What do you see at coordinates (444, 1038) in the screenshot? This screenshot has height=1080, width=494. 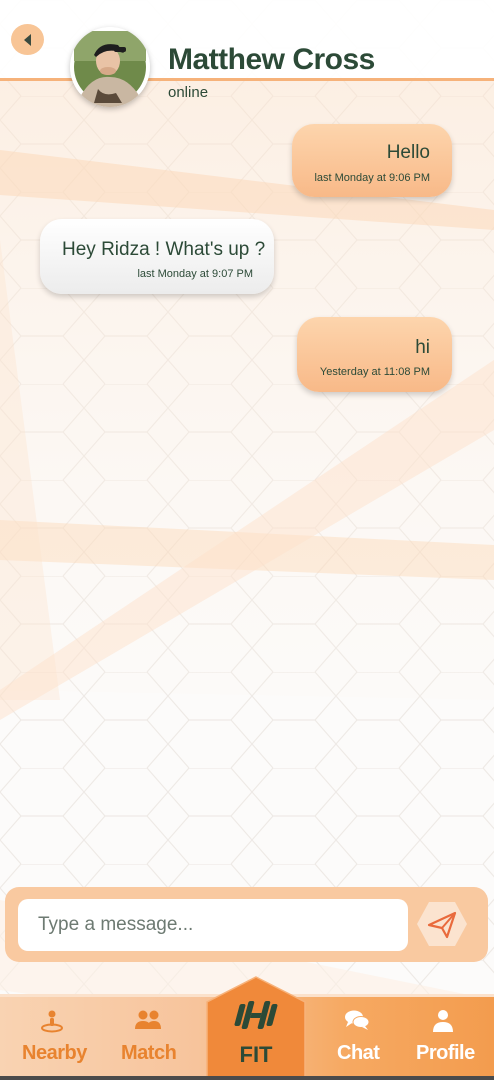 I see `nav-item-profile: Profile` at bounding box center [444, 1038].